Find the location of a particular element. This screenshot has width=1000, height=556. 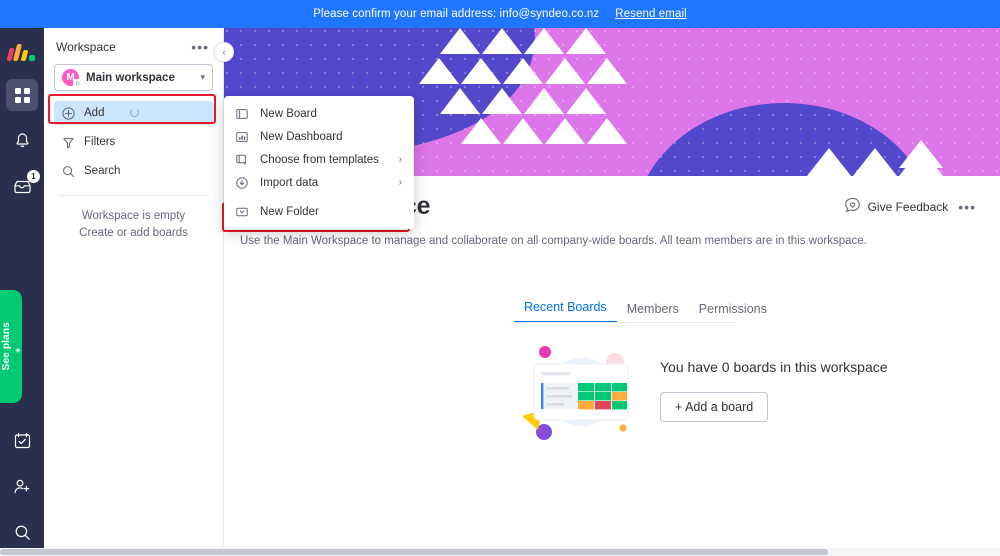

workspace-selector: M ⌂ Main workspace ▾ is located at coordinates (133, 77).